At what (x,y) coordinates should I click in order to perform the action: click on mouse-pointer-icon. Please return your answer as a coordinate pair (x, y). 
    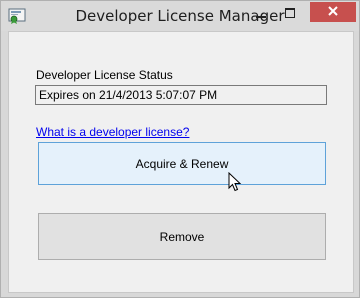
    Looking at the image, I should click on (235, 181).